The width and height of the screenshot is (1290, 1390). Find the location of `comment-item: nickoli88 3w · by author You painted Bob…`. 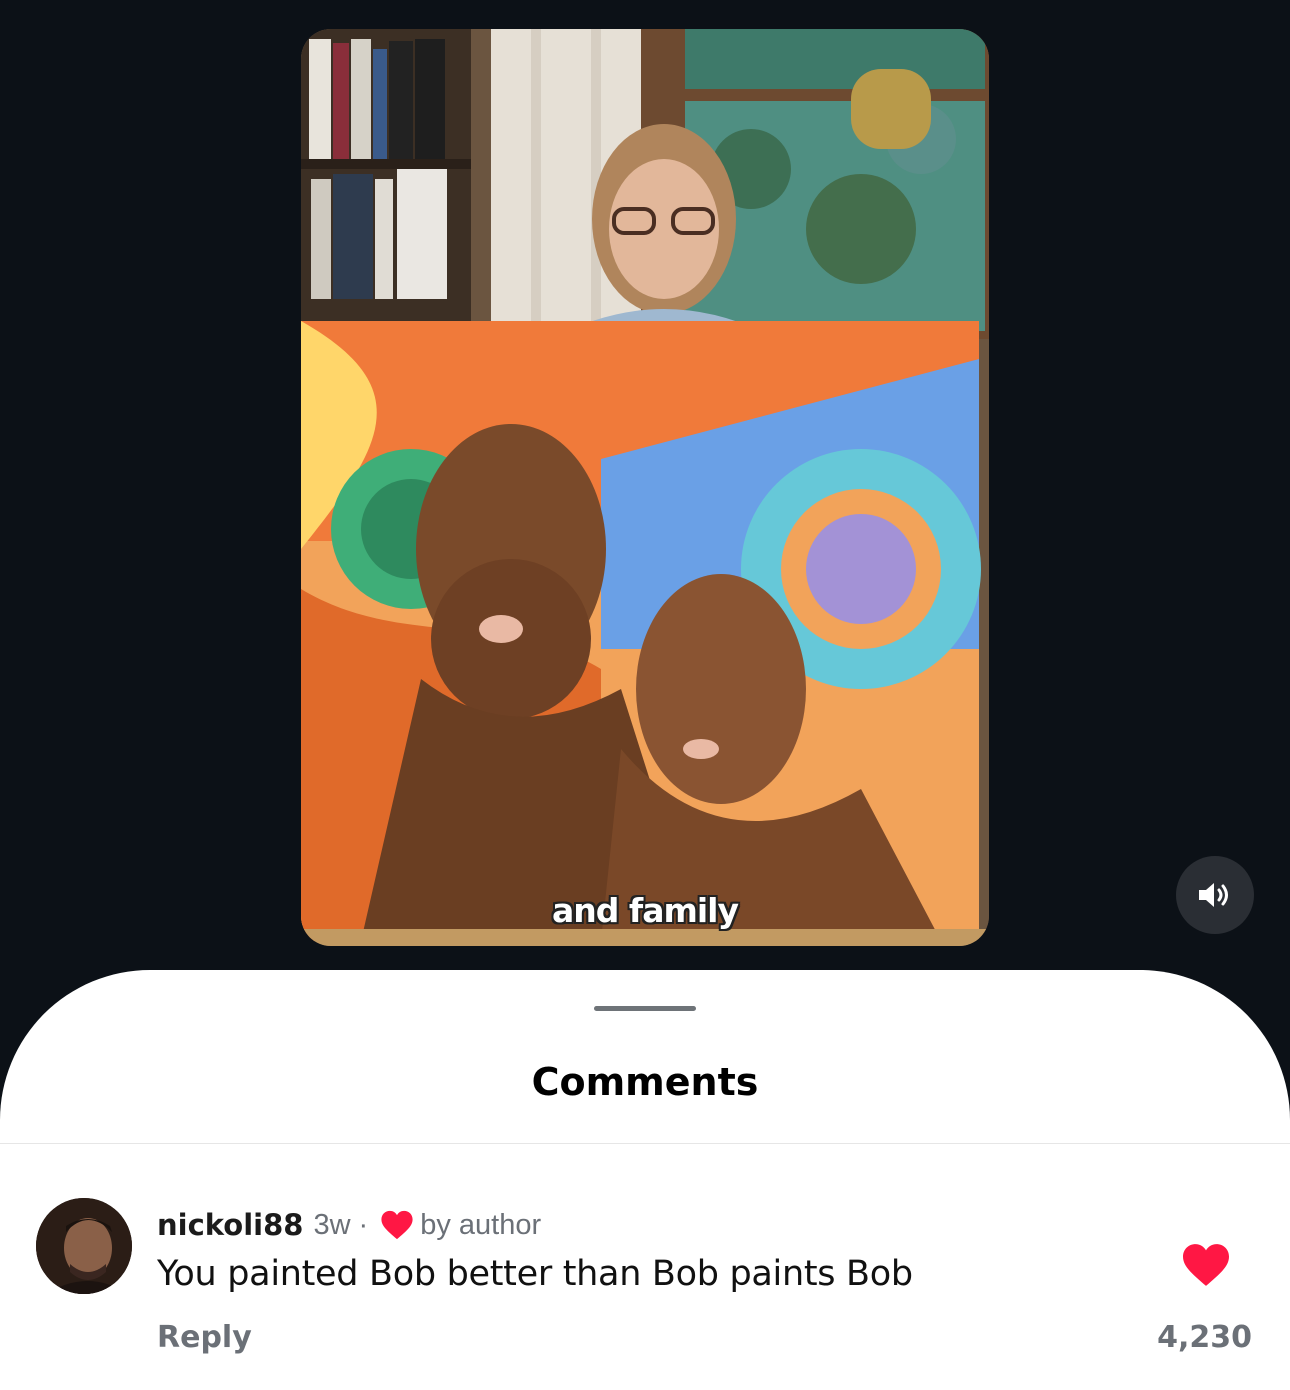

comment-item: nickoli88 3w · by author You painted Bob… is located at coordinates (645, 1273).